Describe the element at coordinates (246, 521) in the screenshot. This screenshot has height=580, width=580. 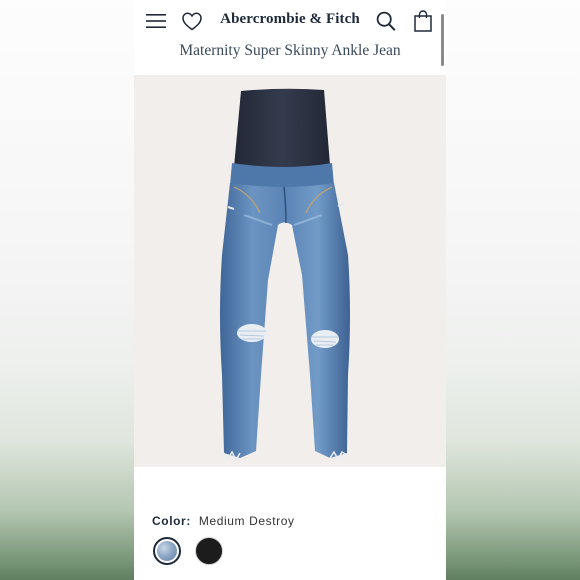
I see `color-value: Medium Destroy` at that location.